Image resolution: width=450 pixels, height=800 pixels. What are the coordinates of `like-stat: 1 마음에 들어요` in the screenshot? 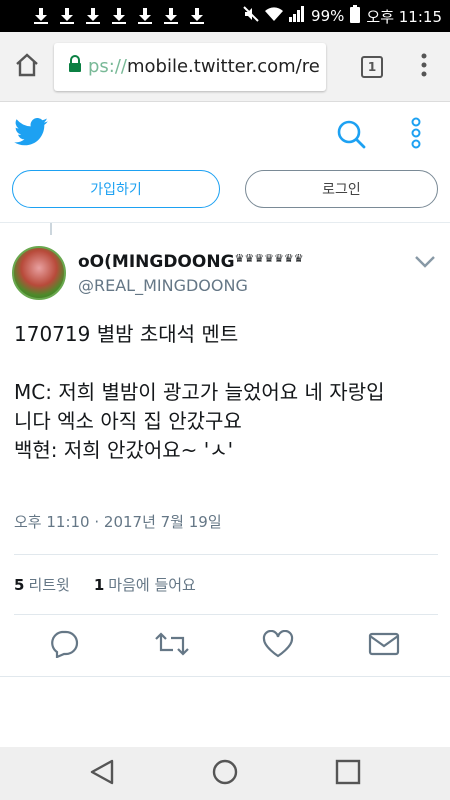 It's located at (145, 584).